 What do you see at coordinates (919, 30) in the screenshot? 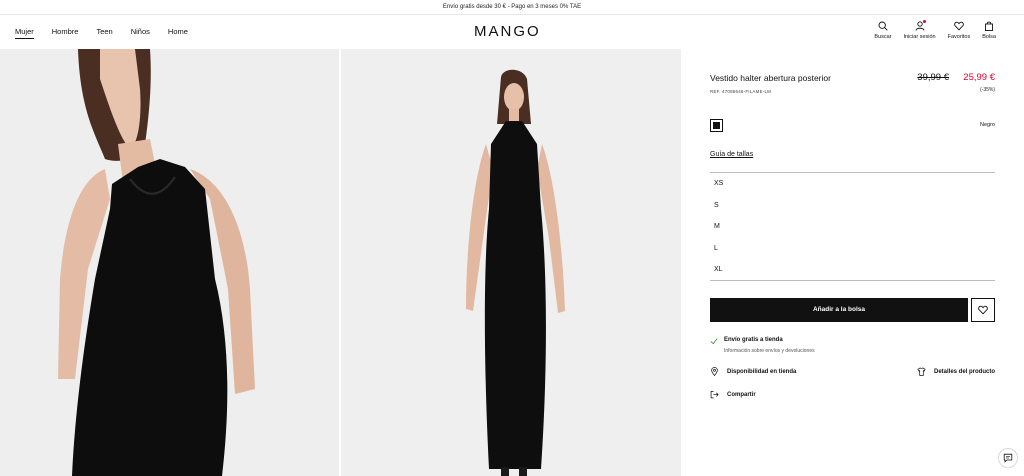
I see `login-button: Iniciar sesión` at bounding box center [919, 30].